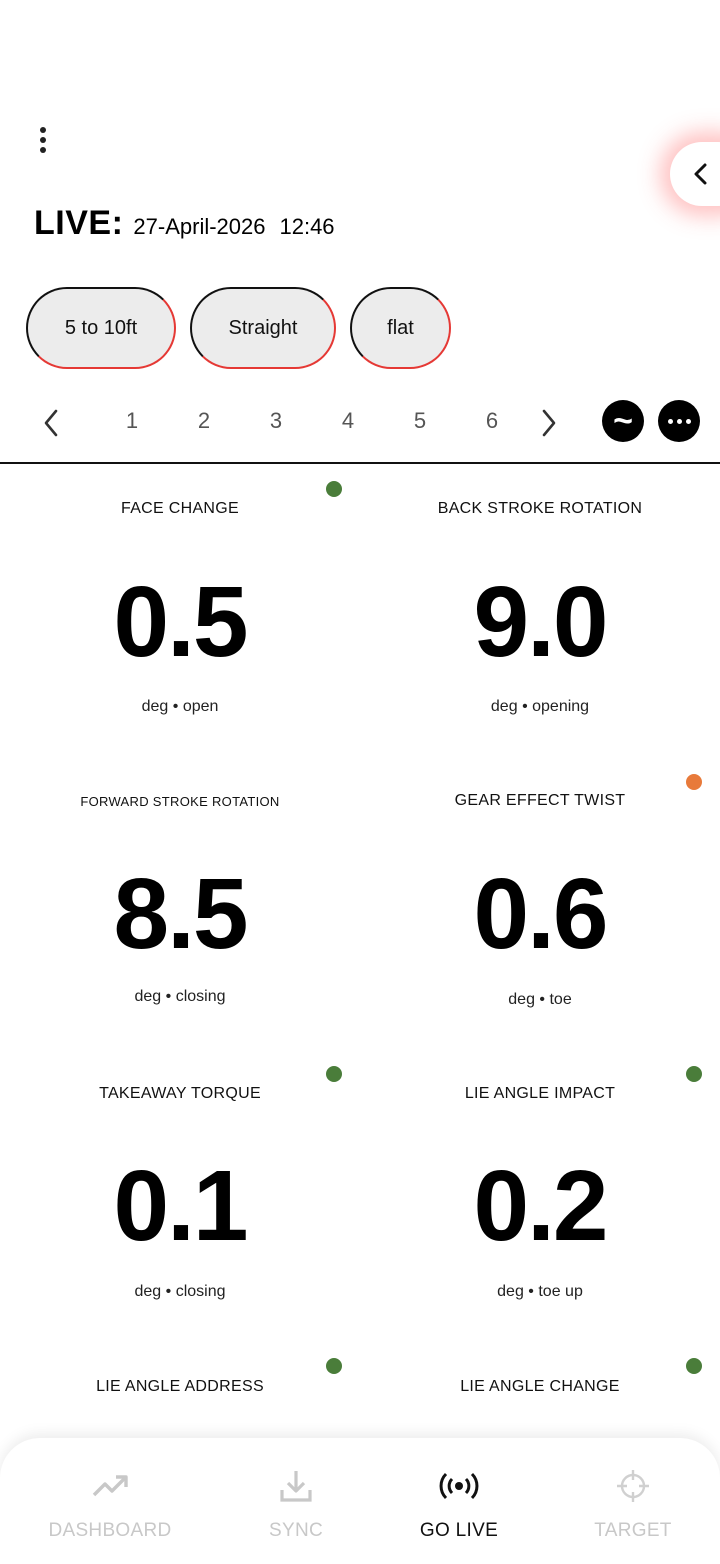 The width and height of the screenshot is (720, 1564). What do you see at coordinates (200, 706) in the screenshot?
I see `metric-direction: open` at bounding box center [200, 706].